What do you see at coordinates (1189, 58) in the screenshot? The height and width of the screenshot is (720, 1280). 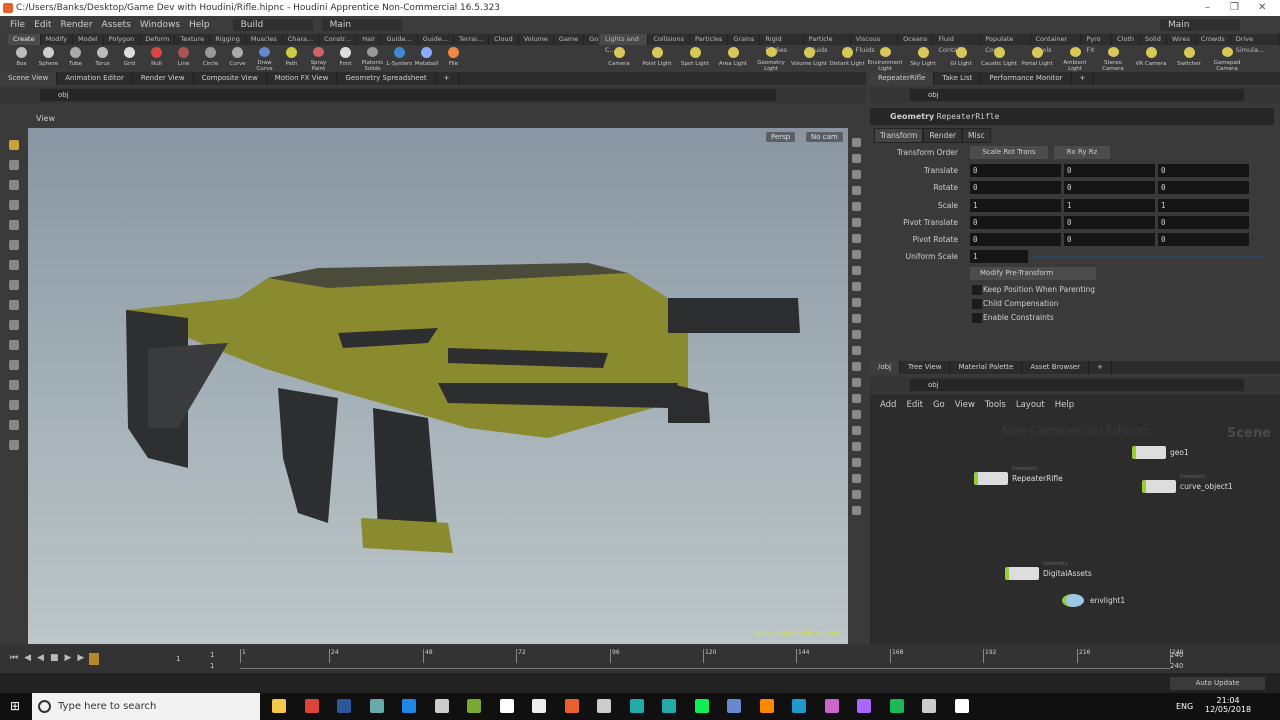 I see `shelf-tool-switcher: Switcher` at bounding box center [1189, 58].